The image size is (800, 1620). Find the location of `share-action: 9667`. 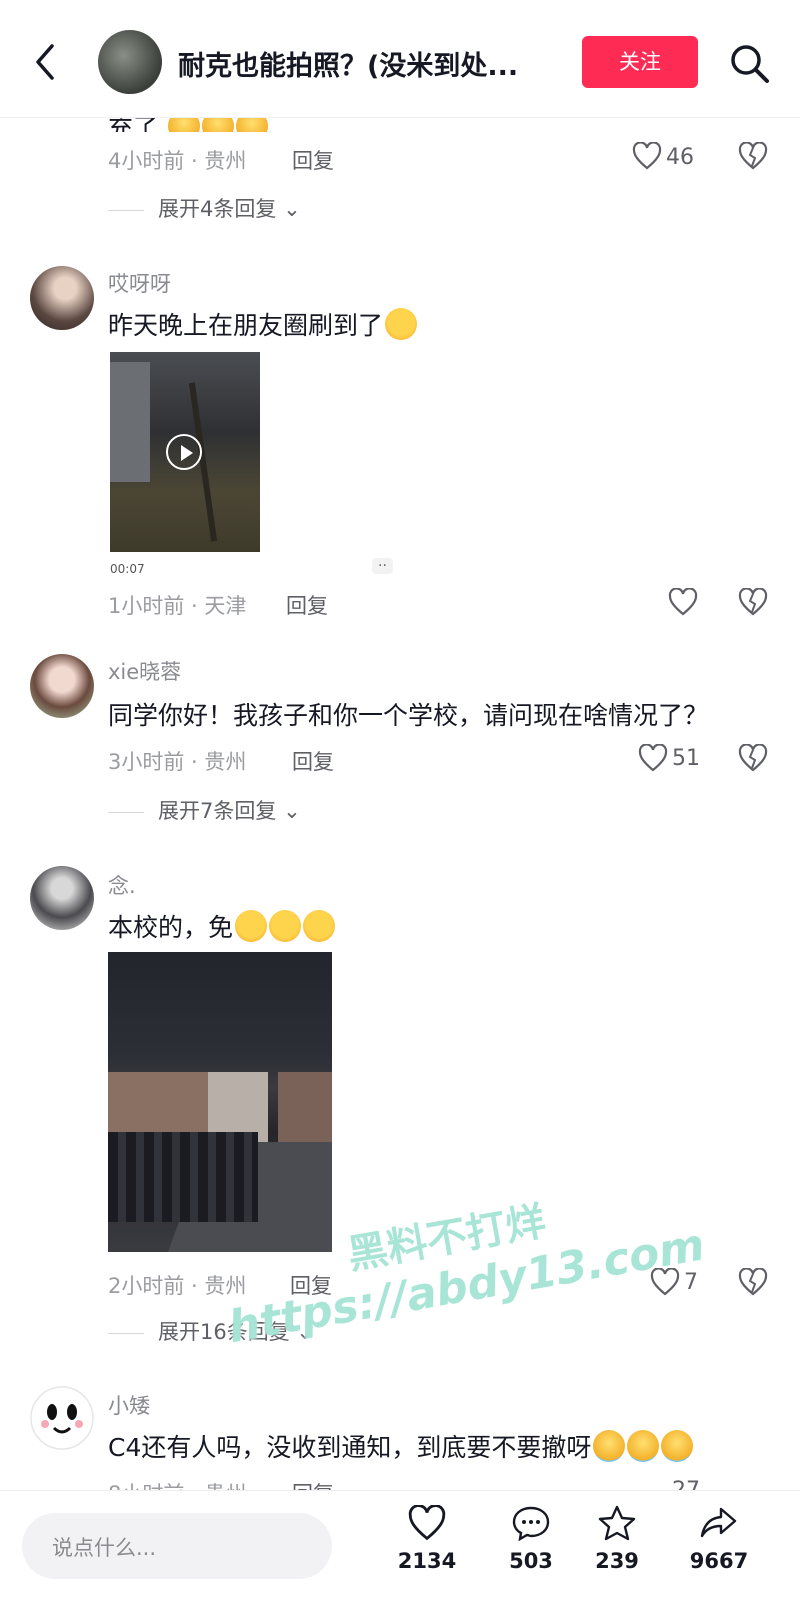

share-action: 9667 is located at coordinates (719, 1539).